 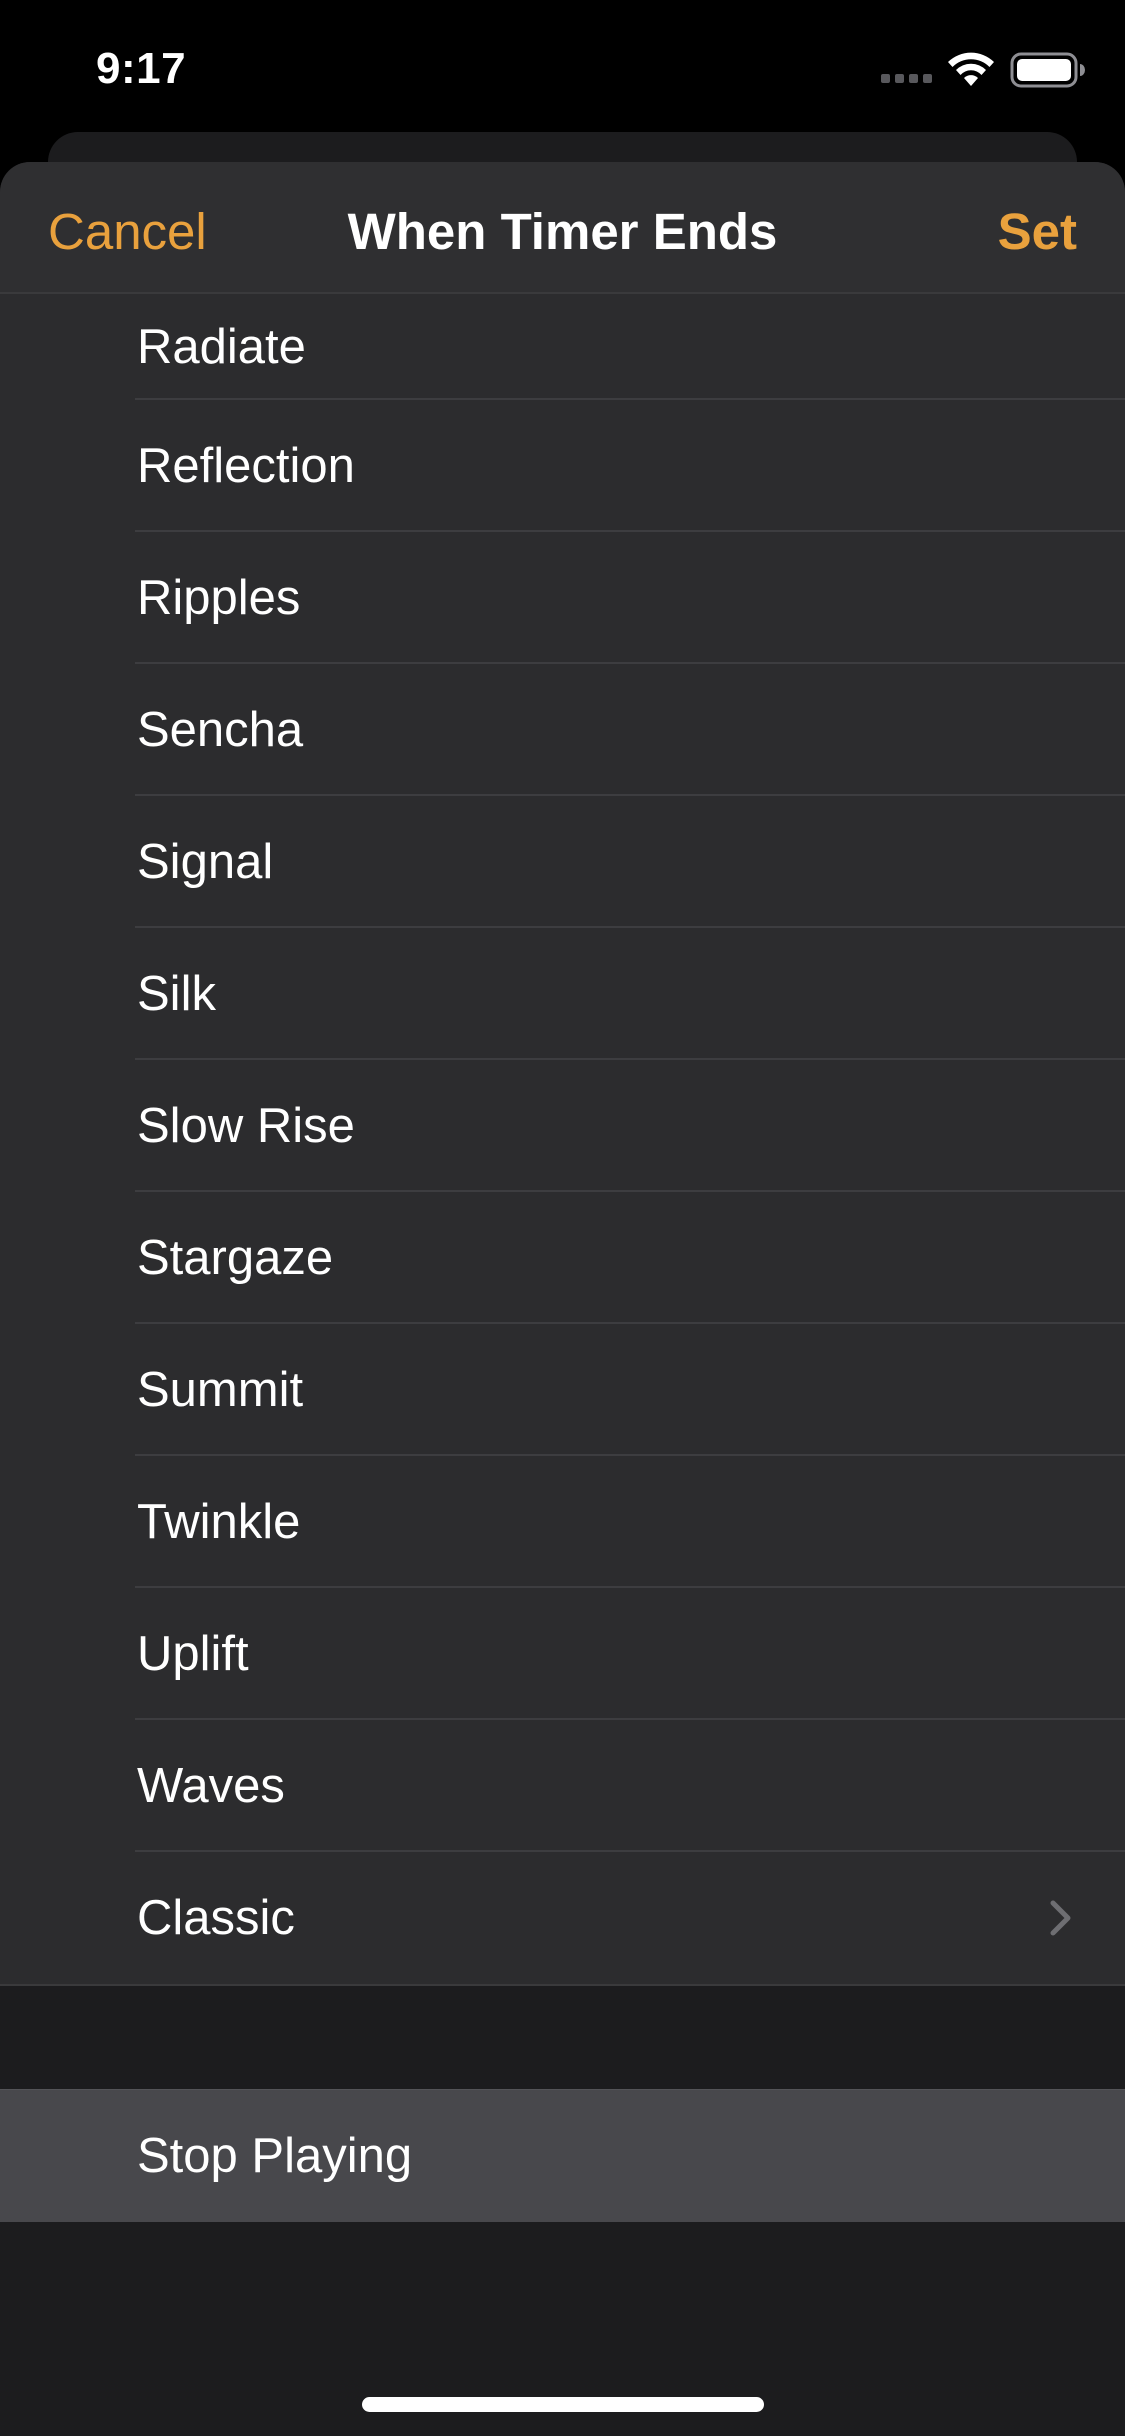 I want to click on sound-label: Signal, so click(x=205, y=862).